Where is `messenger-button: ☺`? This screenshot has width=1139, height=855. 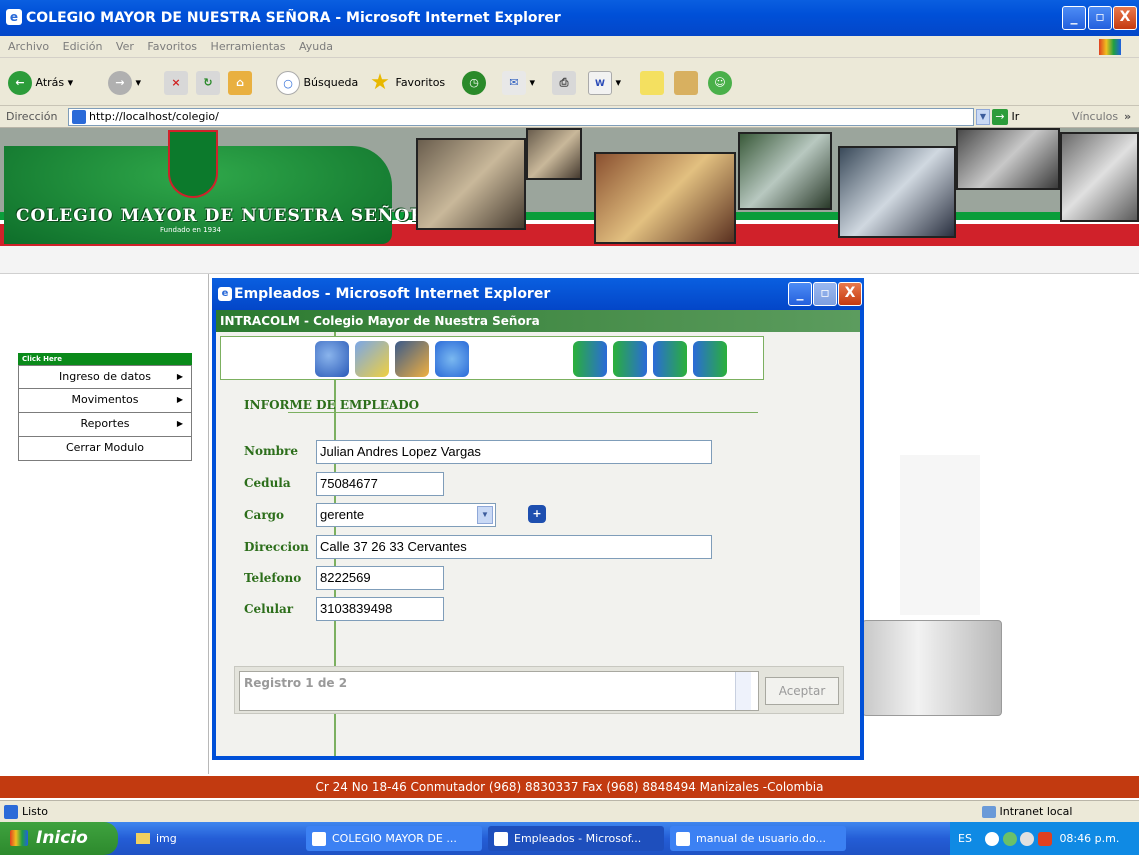 messenger-button: ☺ is located at coordinates (720, 83).